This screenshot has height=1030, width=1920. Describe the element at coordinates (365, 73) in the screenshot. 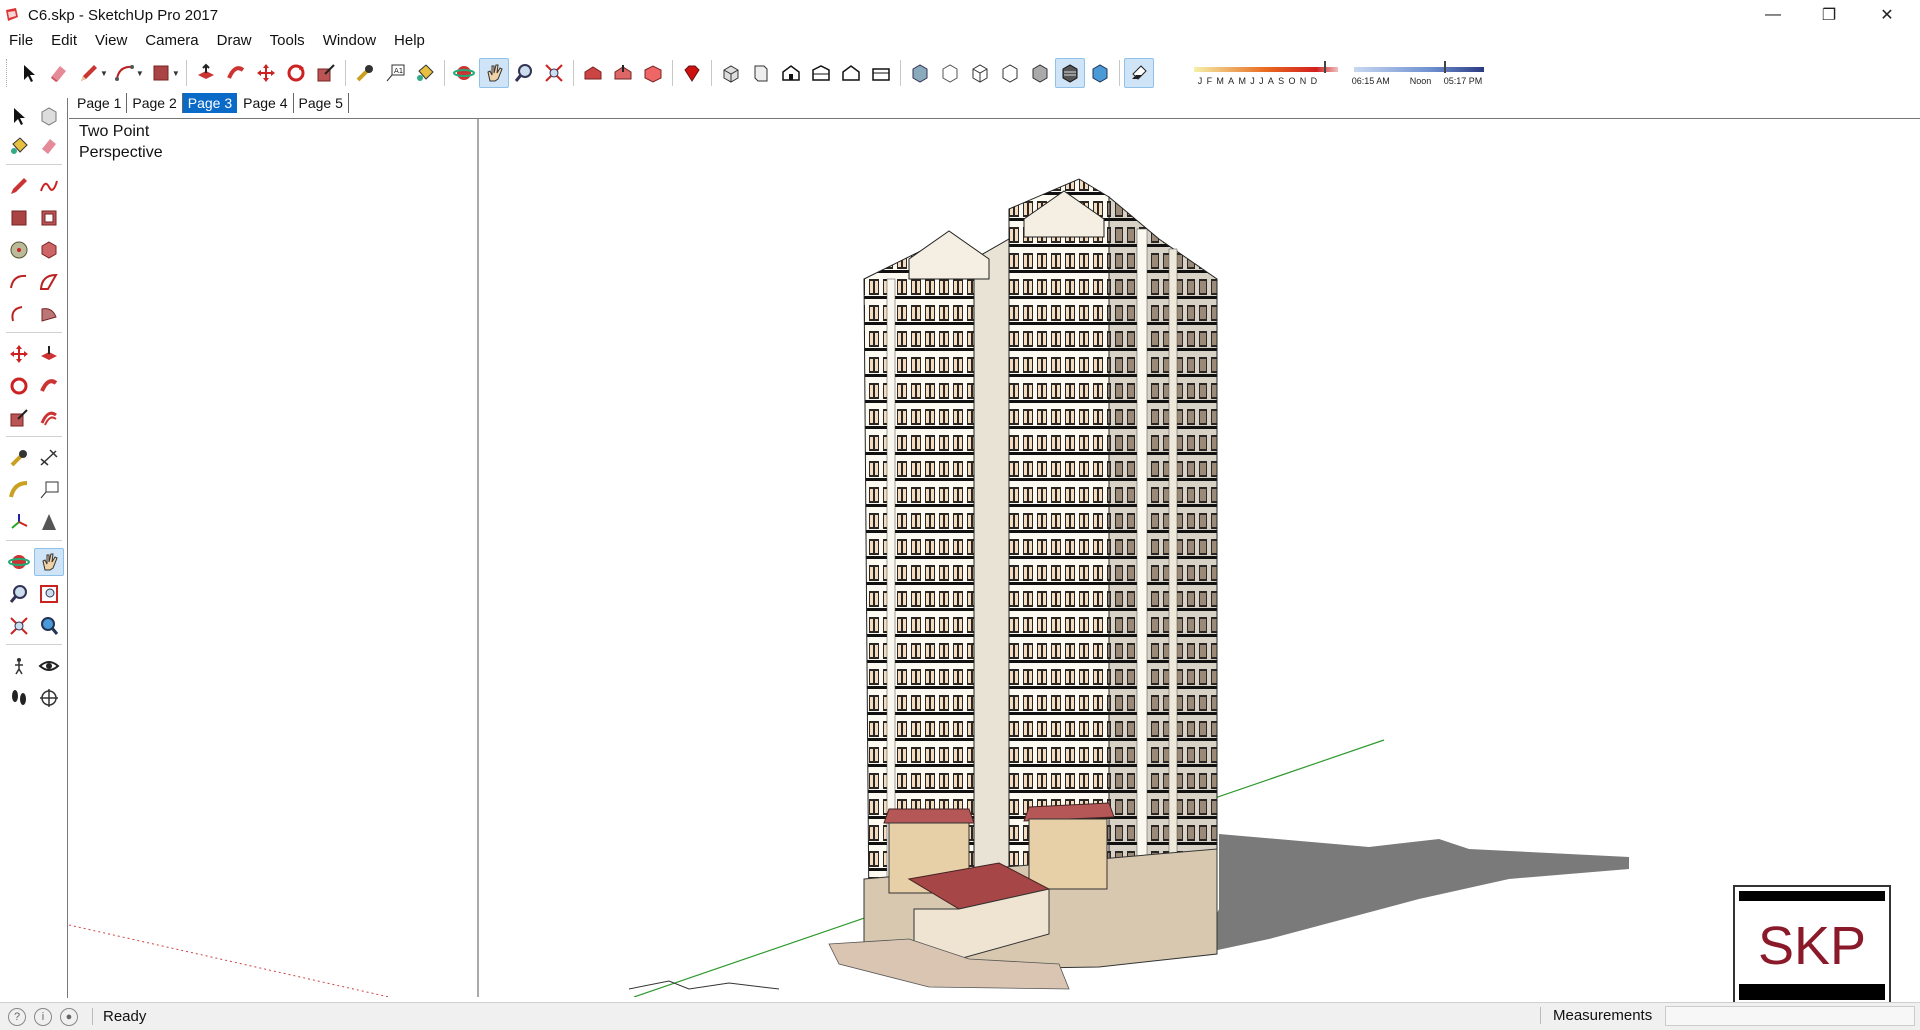

I see `tape-measure-button` at that location.